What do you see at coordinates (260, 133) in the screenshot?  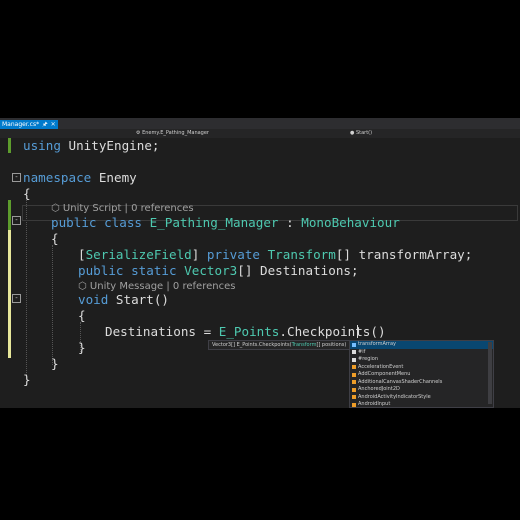 I see `navigation-bar: ⚙ Enemy.E_Pathing_Manager ● Start()` at bounding box center [260, 133].